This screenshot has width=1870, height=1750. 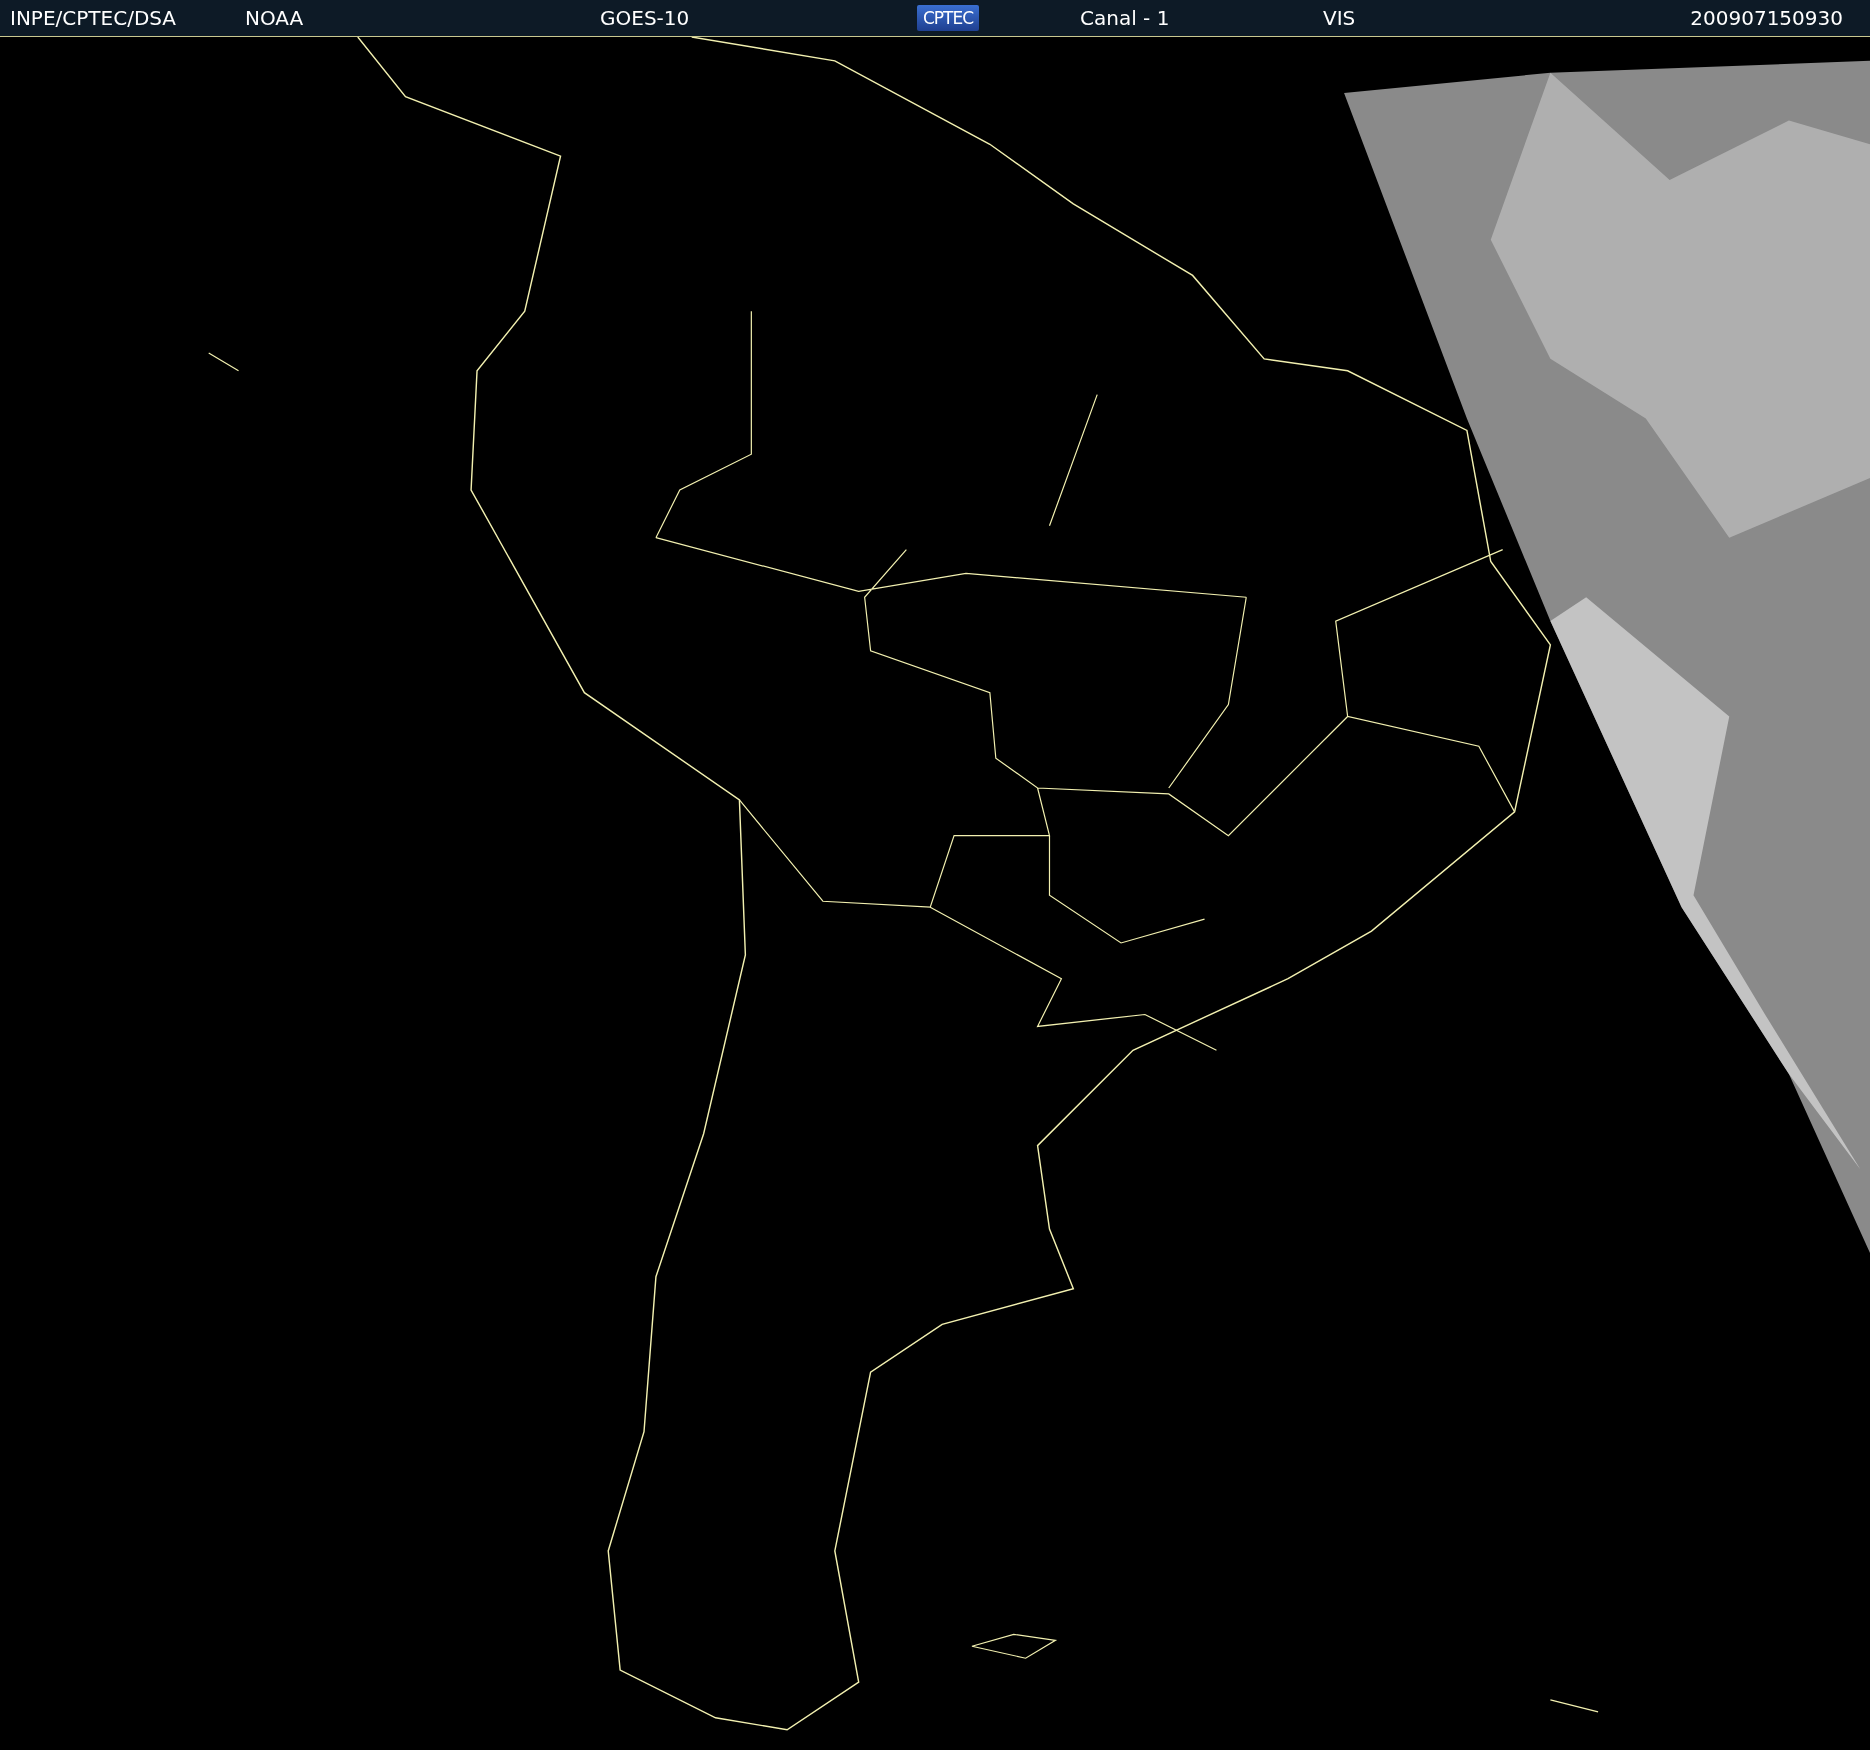 I want to click on satellite-label: GOES-10, so click(x=645, y=18).